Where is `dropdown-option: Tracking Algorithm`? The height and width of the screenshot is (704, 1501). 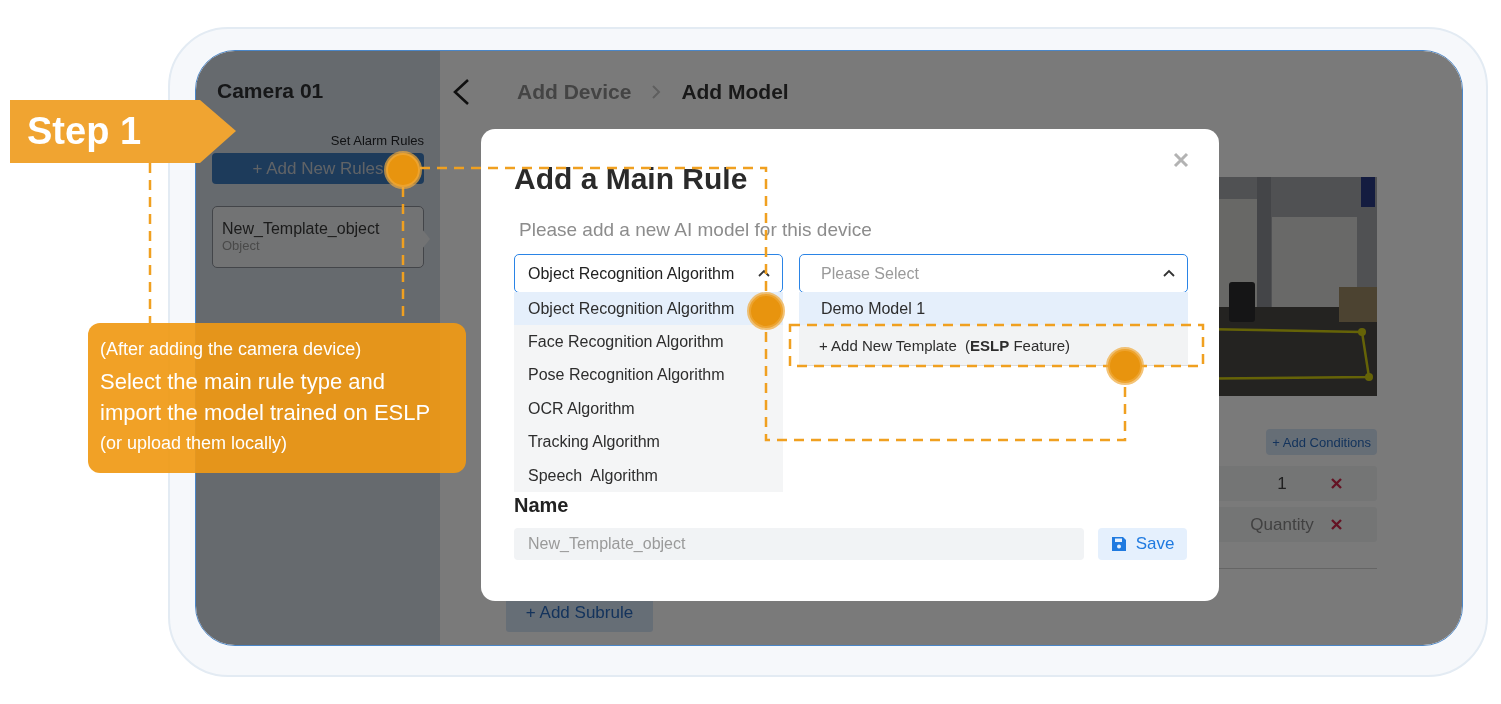 dropdown-option: Tracking Algorithm is located at coordinates (648, 442).